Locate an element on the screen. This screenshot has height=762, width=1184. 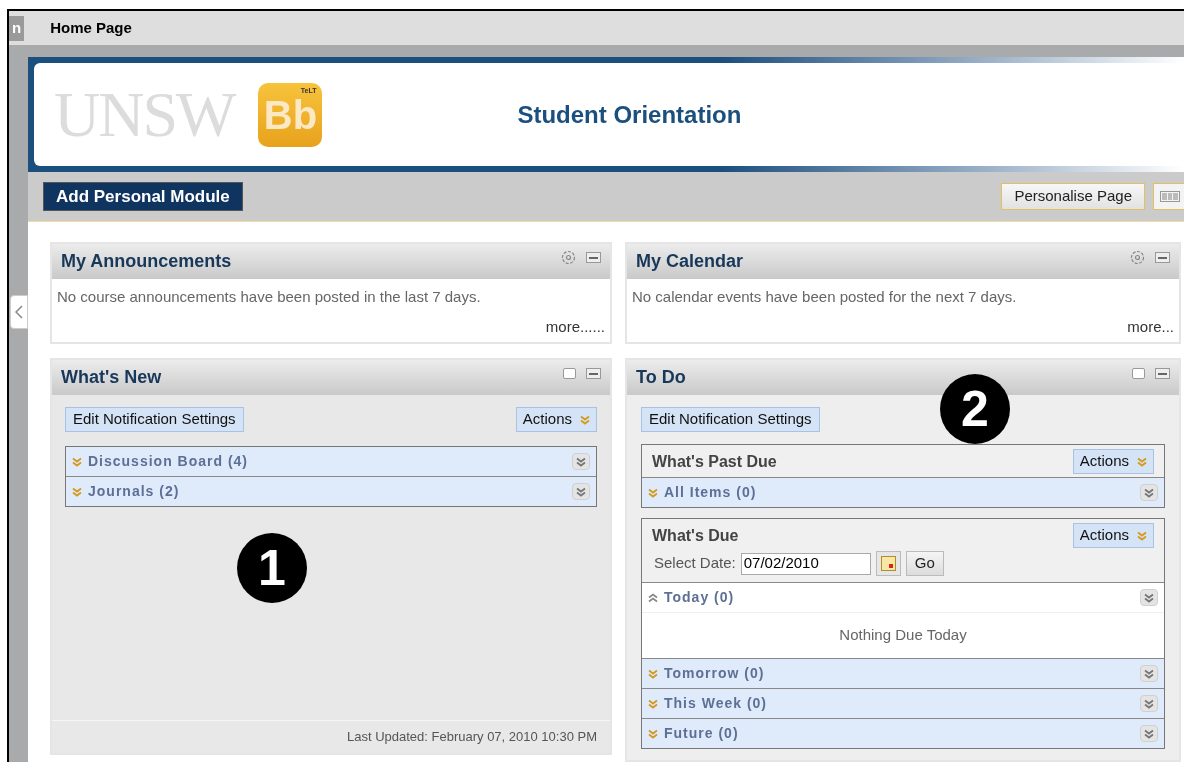
collapsible-row: This Week (0) is located at coordinates (903, 703).